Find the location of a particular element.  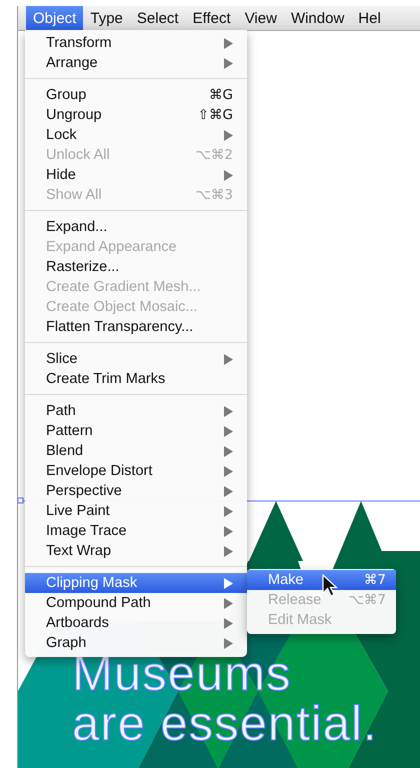

menu-item-label: Path is located at coordinates (61, 411).